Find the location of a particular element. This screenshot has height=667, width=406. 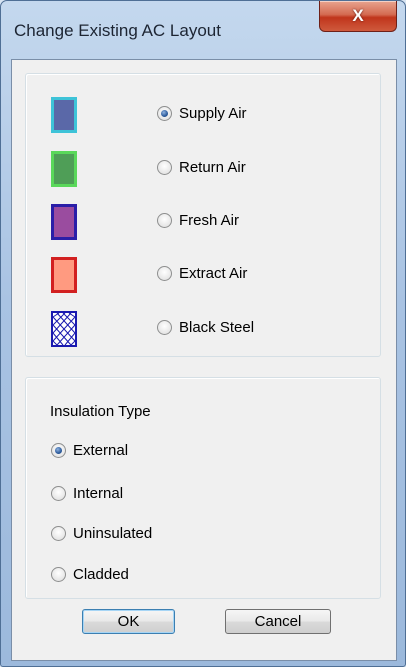

radio-external: External is located at coordinates (89, 450).